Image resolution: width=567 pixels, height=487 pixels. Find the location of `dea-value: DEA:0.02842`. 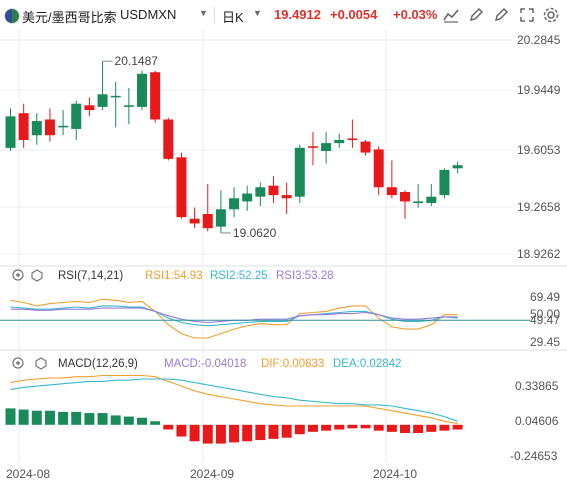

dea-value: DEA:0.02842 is located at coordinates (367, 364).